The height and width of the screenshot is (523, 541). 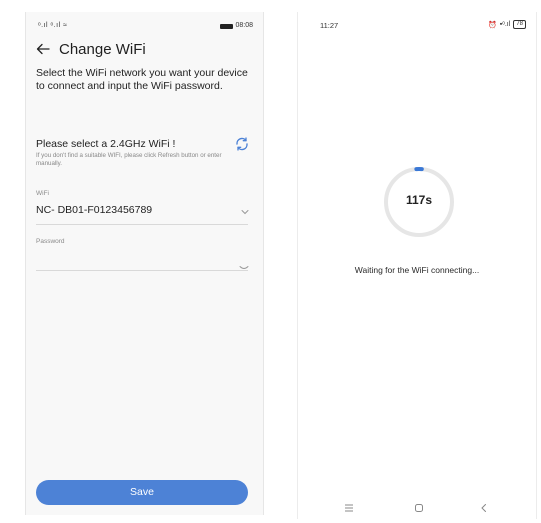 What do you see at coordinates (519, 24) in the screenshot?
I see `battery-level: 78` at bounding box center [519, 24].